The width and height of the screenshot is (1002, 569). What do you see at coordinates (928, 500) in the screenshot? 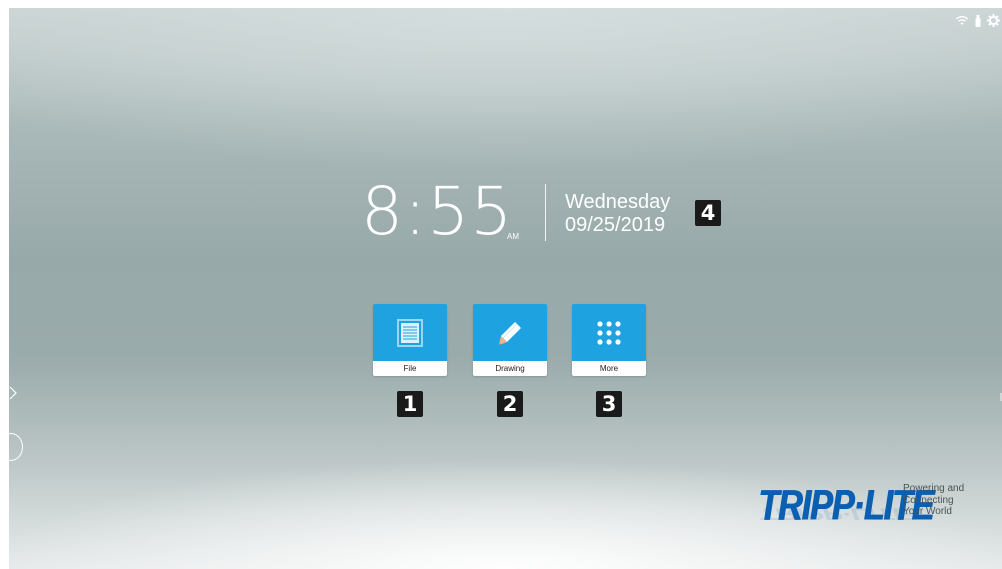
I see `logo-tagline-line-2: Connecting` at bounding box center [928, 500].